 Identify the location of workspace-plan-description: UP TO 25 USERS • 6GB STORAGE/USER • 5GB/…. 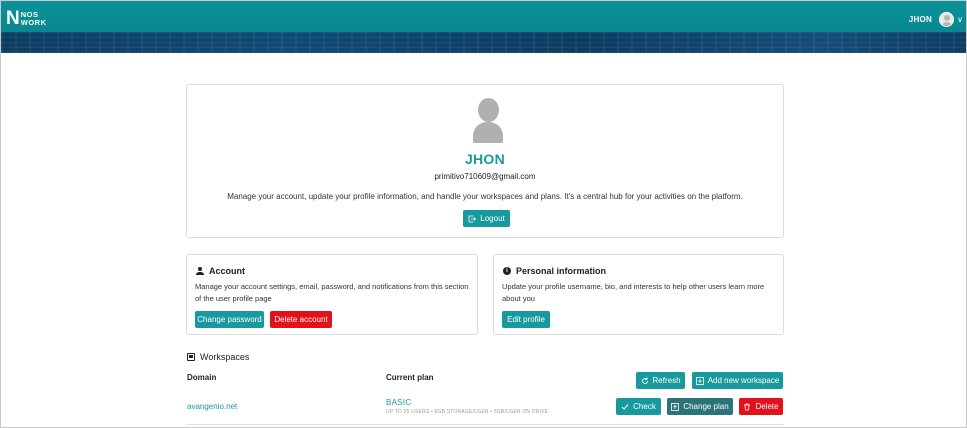
(467, 412).